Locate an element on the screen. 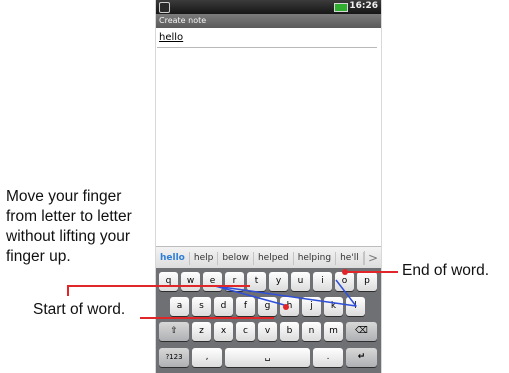  key-a: a is located at coordinates (179, 306).